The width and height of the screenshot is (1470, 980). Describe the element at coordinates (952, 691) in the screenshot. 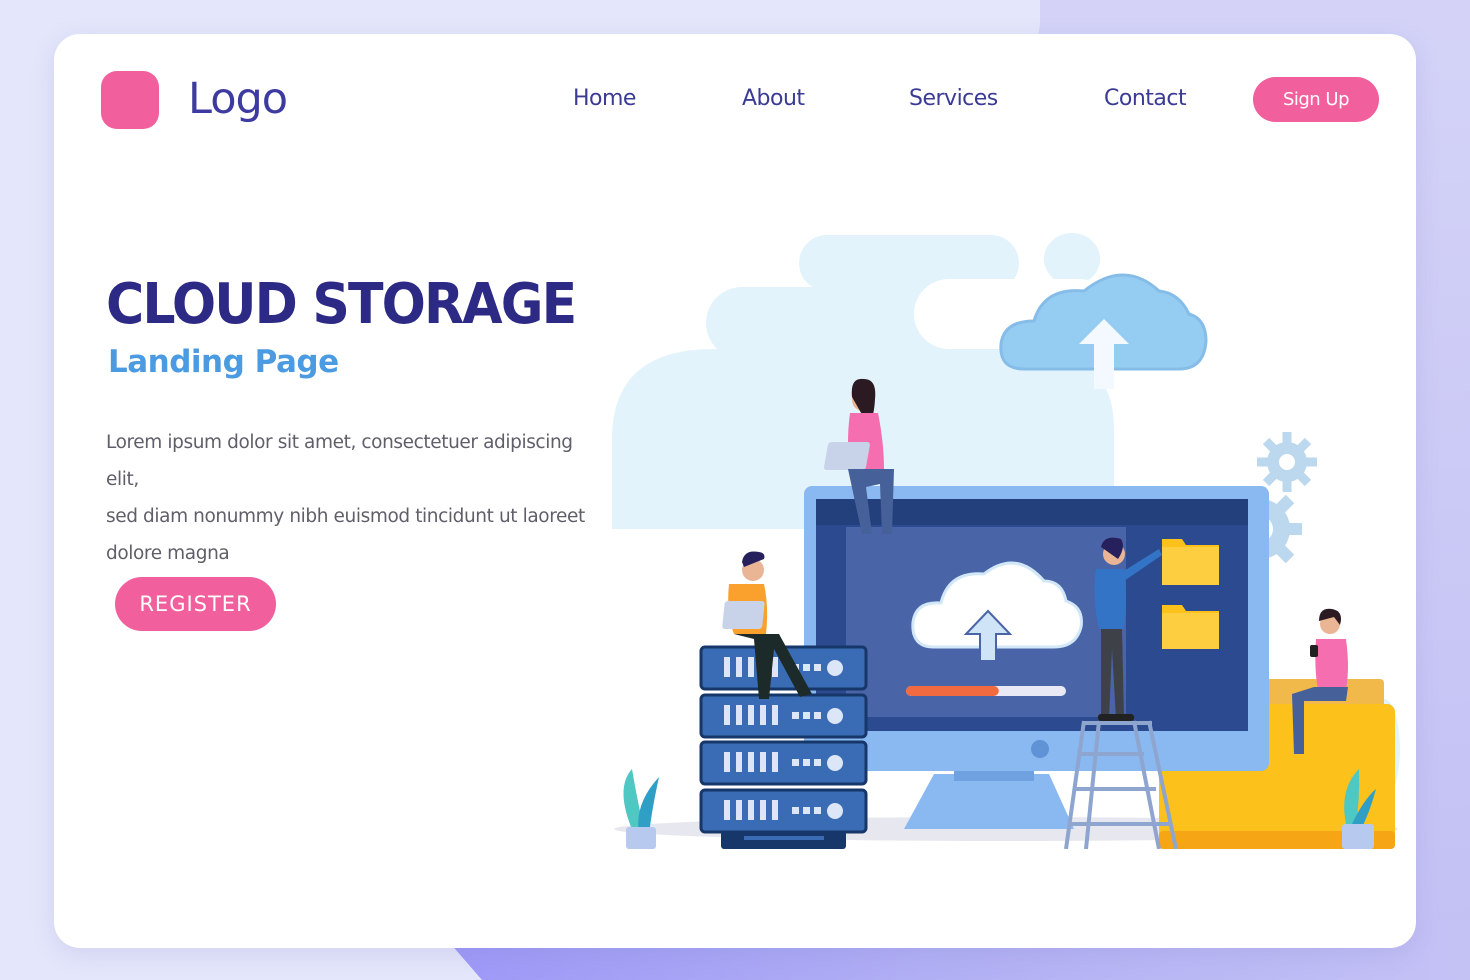

I see `progress-fill` at that location.